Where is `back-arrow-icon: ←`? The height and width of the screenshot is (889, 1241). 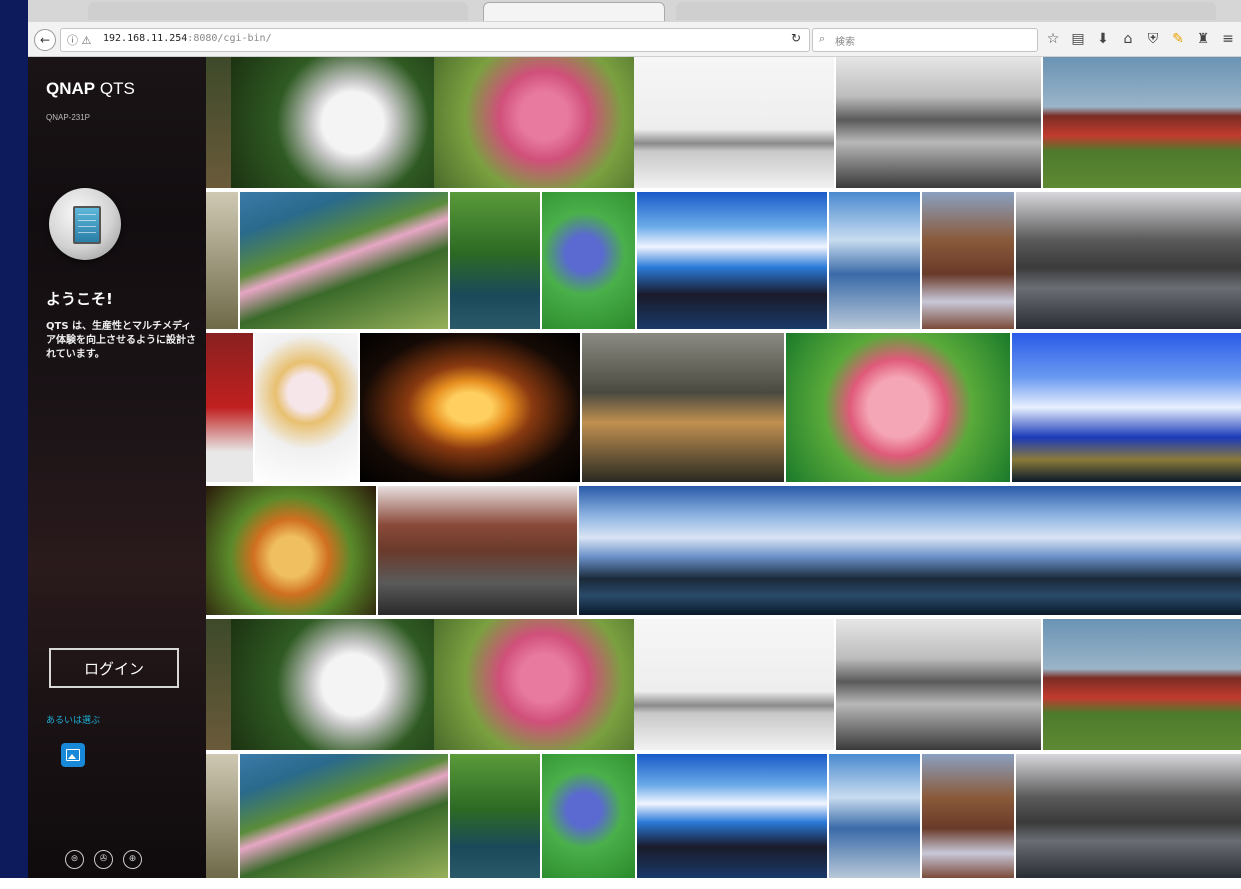
back-arrow-icon: ← is located at coordinates (45, 40).